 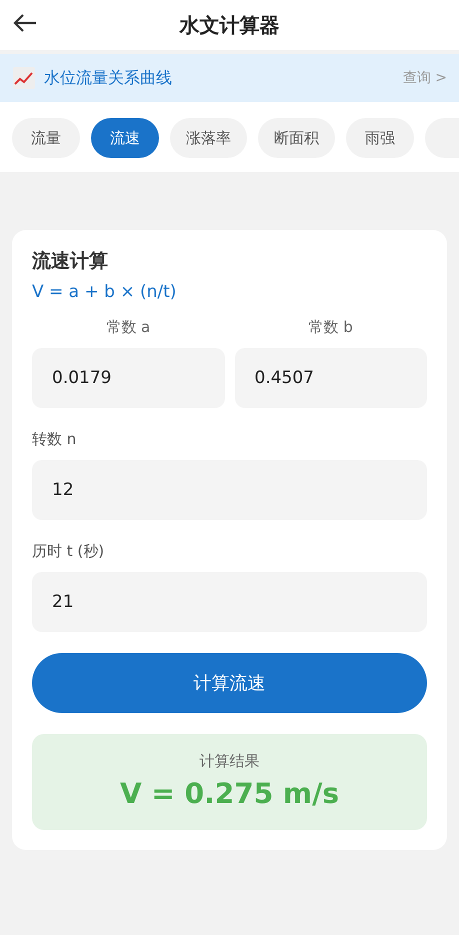 What do you see at coordinates (229, 602) in the screenshot?
I see `input-field: 21` at bounding box center [229, 602].